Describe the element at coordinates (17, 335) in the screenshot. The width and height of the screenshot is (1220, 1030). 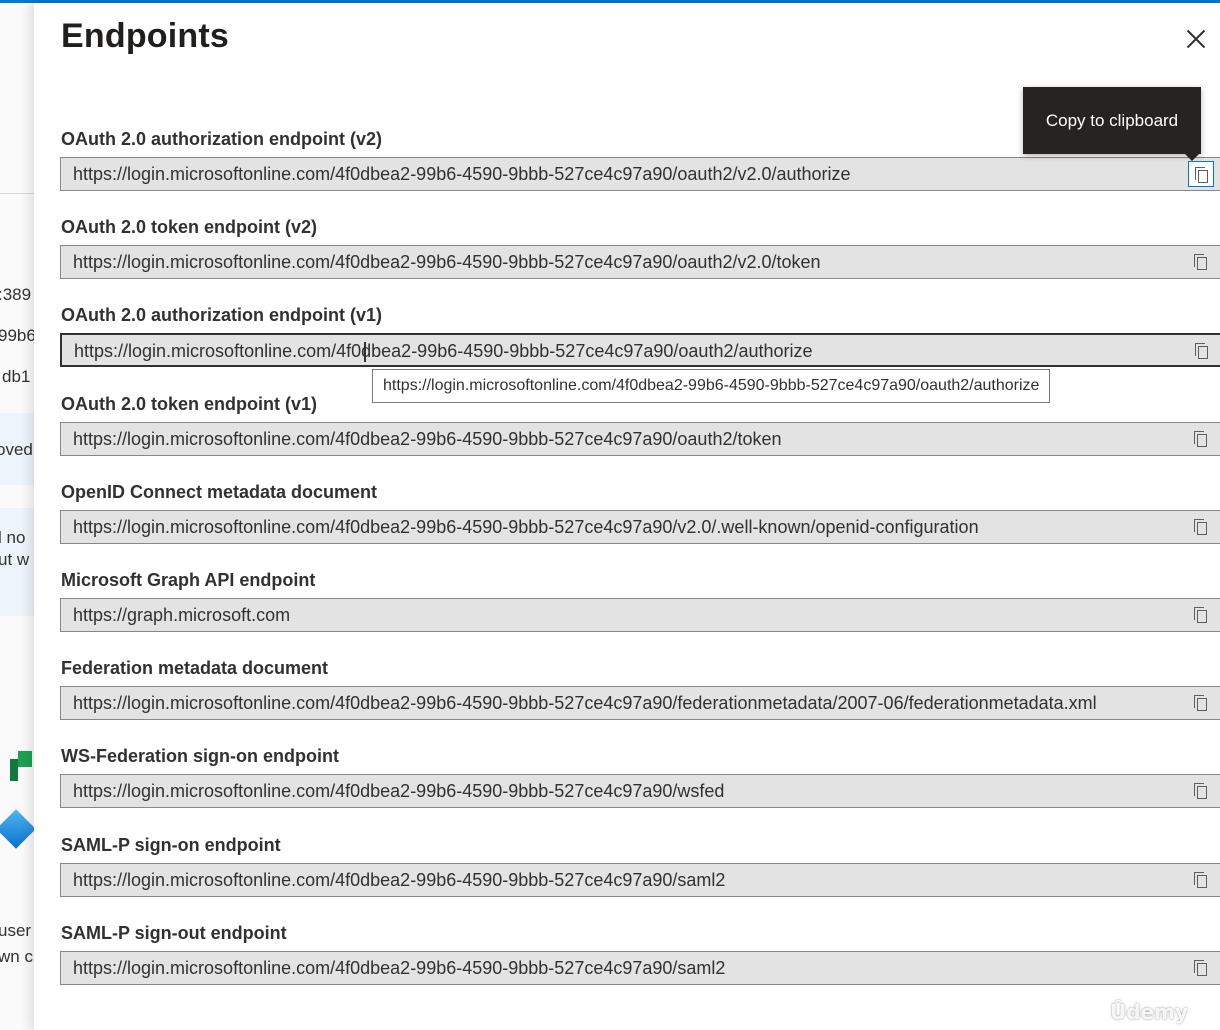
I see `background-text: 99b6` at that location.